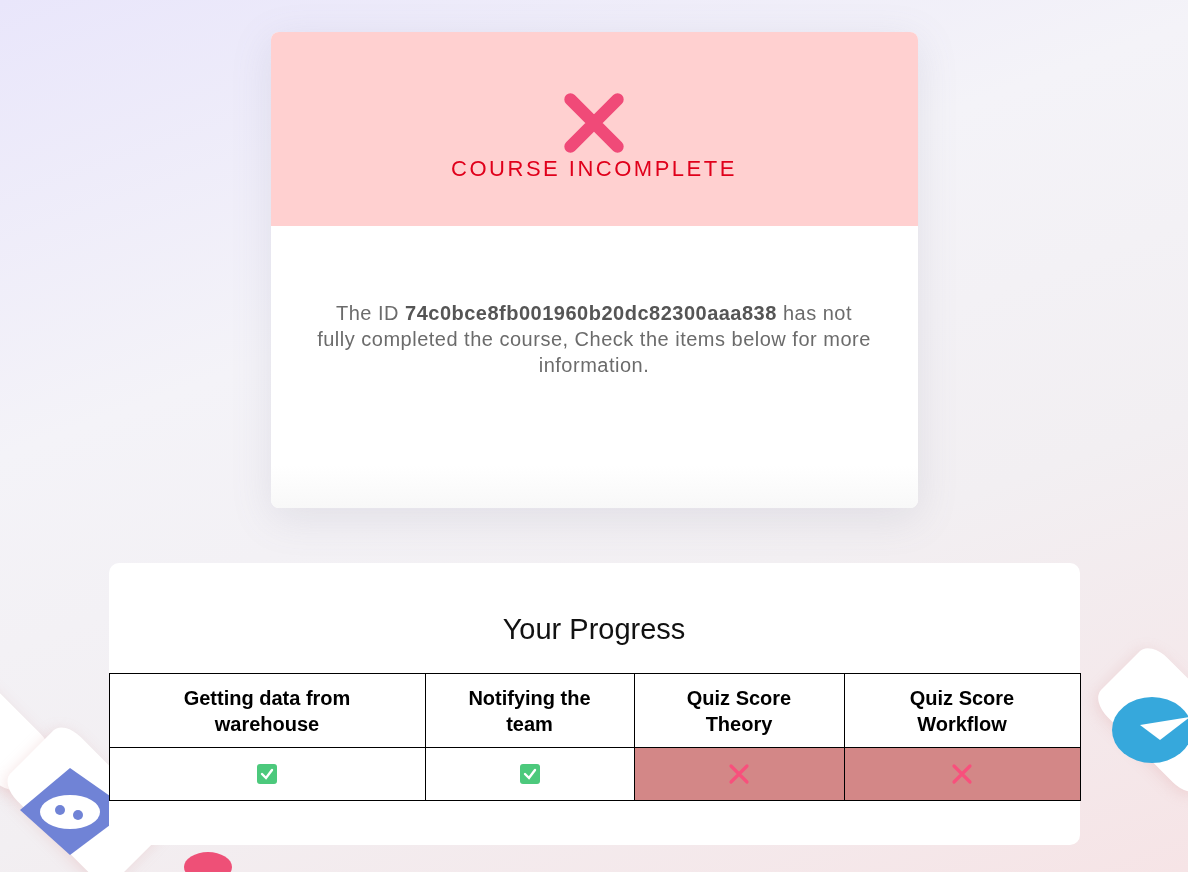 The height and width of the screenshot is (872, 1188). What do you see at coordinates (962, 710) in the screenshot?
I see `column-header: Quiz Score Workflow` at bounding box center [962, 710].